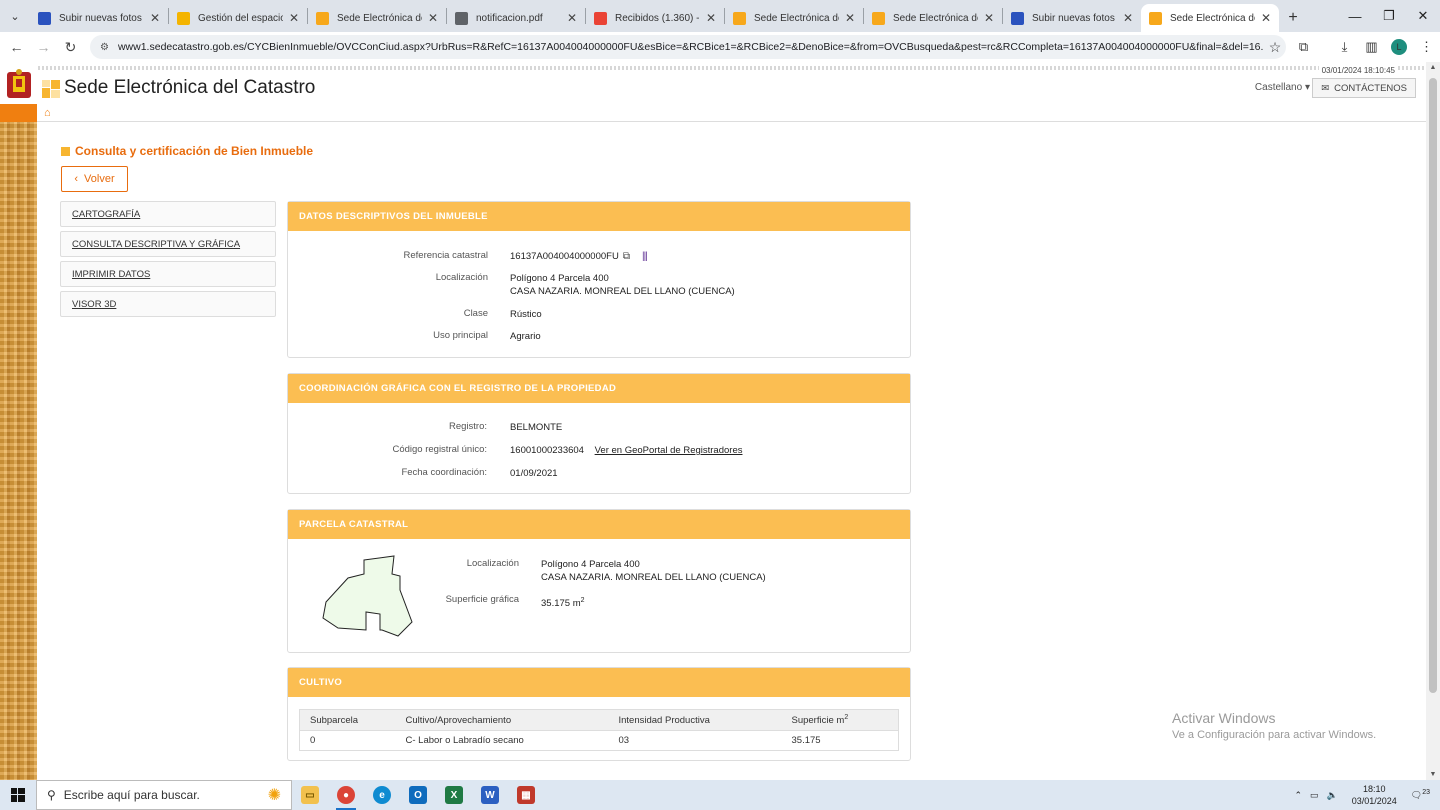 The height and width of the screenshot is (810, 1440). Describe the element at coordinates (168, 274) in the screenshot. I see `side-menu-item: IMPRIMIR DATOS` at that location.